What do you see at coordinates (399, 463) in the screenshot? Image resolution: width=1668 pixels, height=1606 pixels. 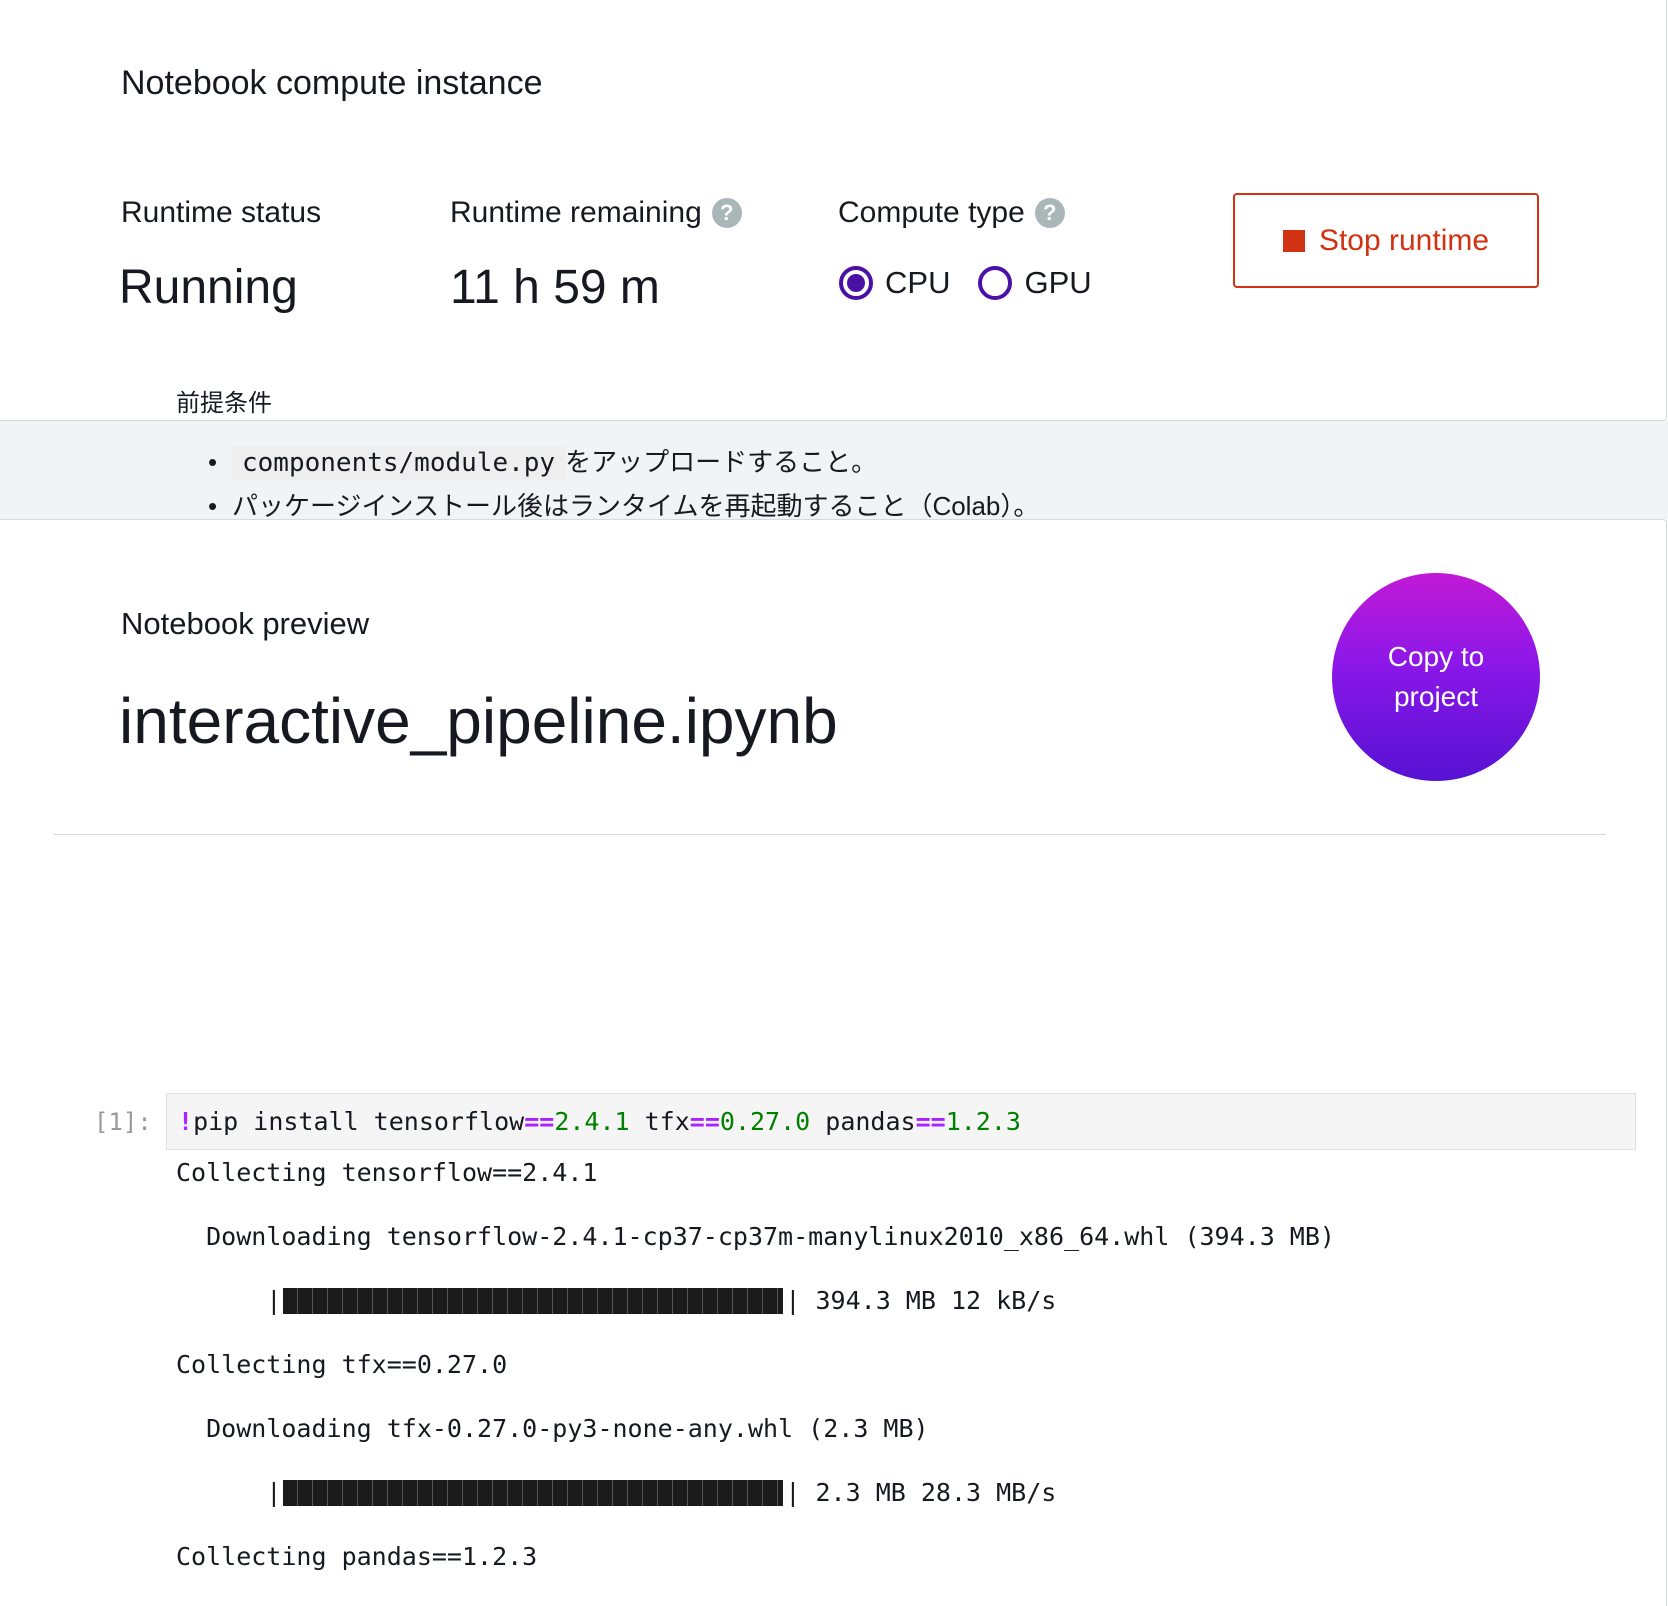 I see `inline-code: components/module.py` at bounding box center [399, 463].